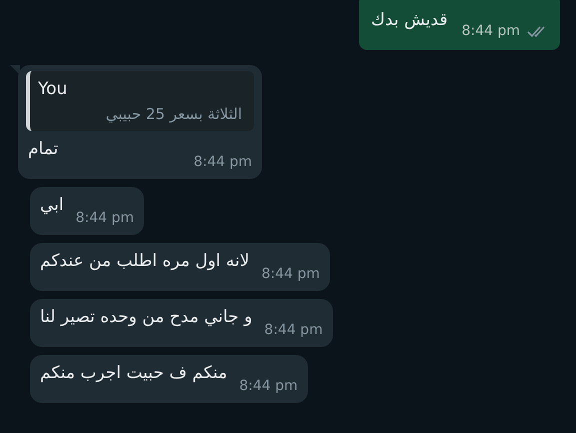  What do you see at coordinates (173, 114) in the screenshot?
I see `quote-text: الثلاثة بسعر 25 حبيبي` at bounding box center [173, 114].